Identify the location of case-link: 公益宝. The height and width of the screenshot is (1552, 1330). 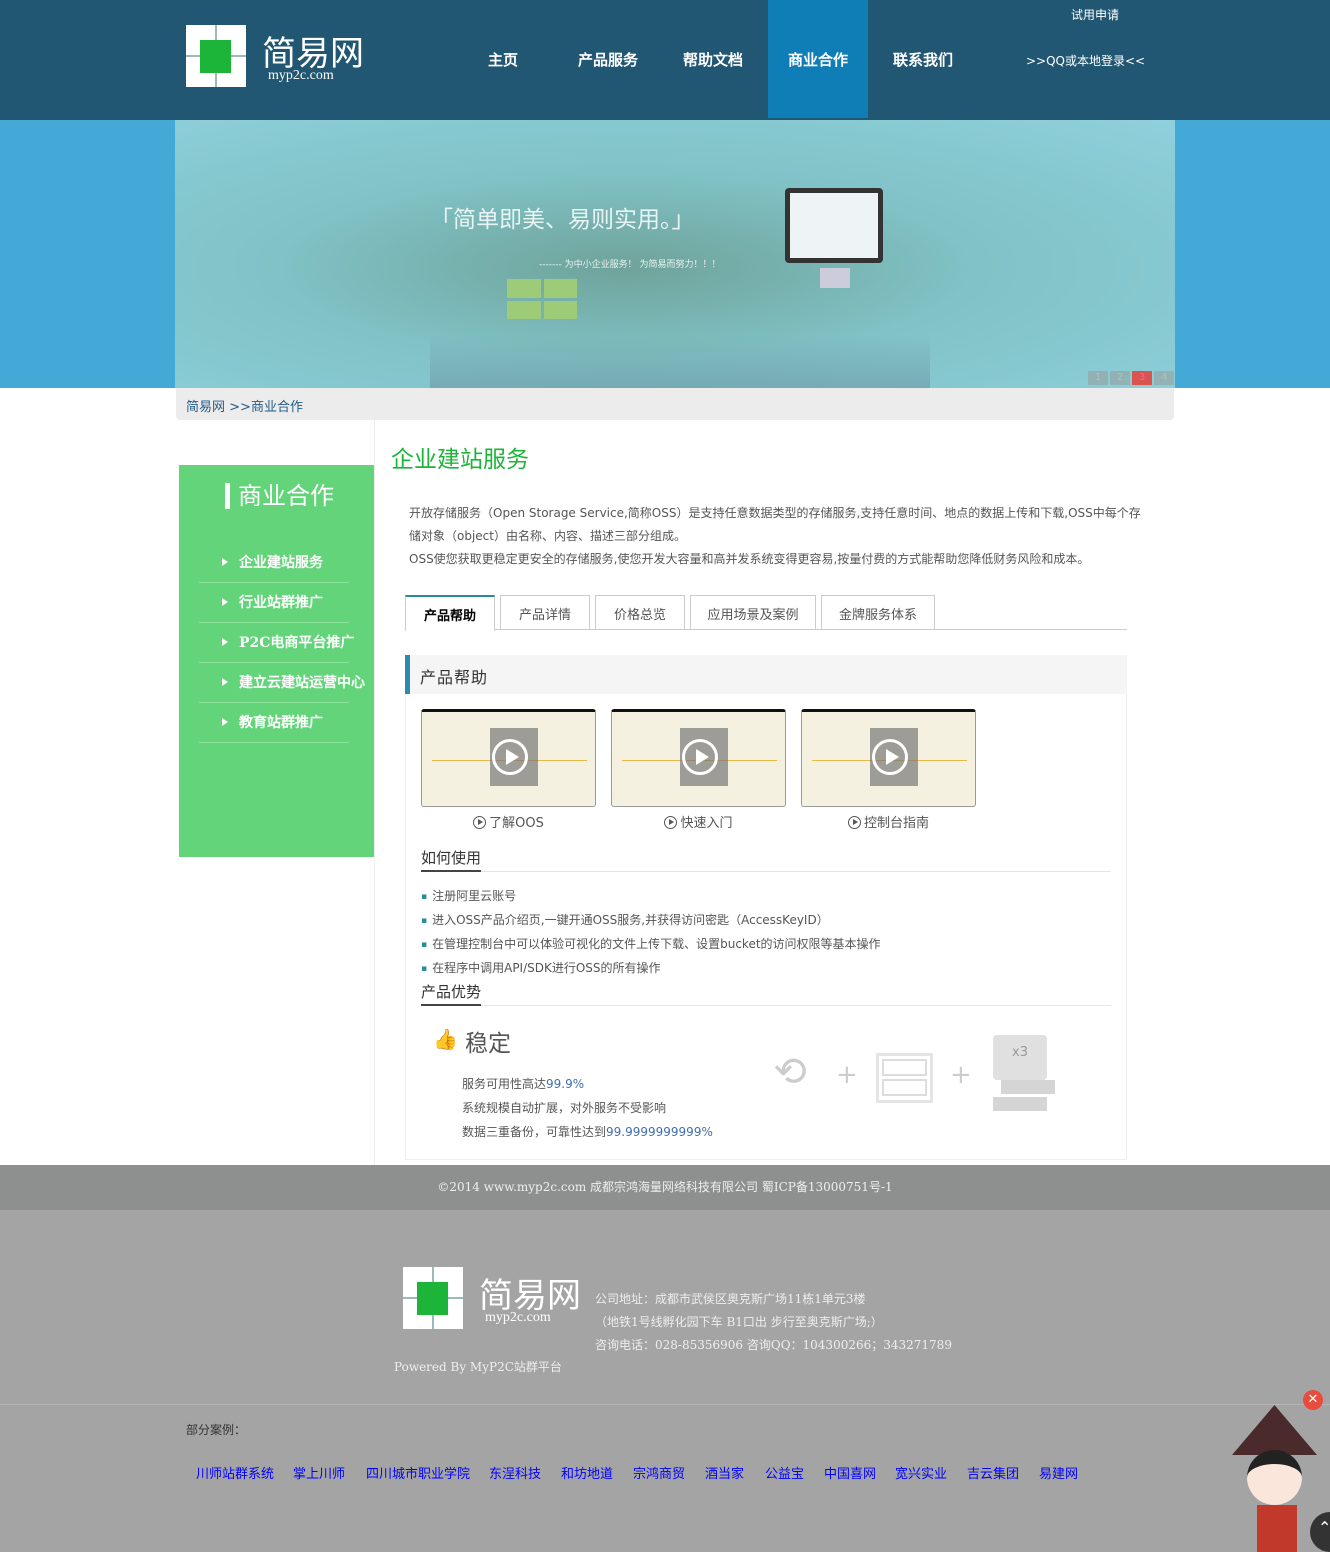
(784, 1472).